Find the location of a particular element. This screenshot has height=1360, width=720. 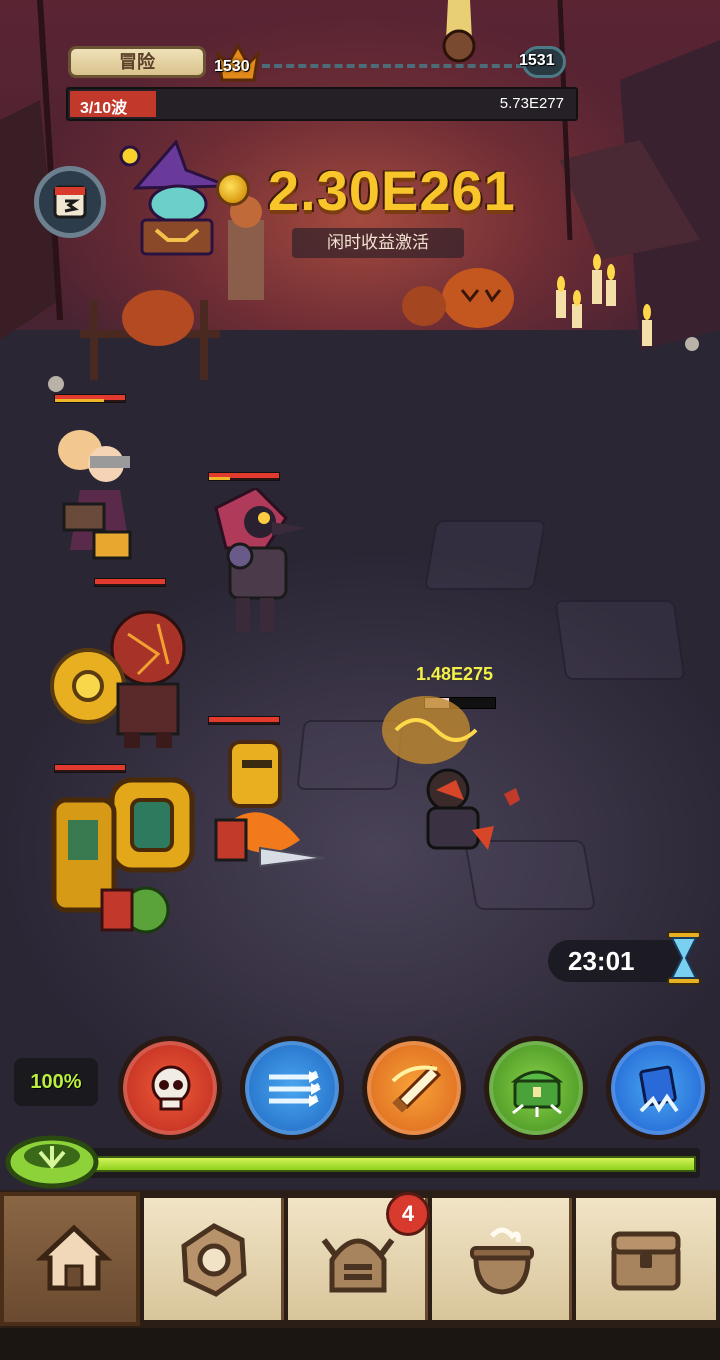

wave-label: 3/10波 is located at coordinates (104, 108).